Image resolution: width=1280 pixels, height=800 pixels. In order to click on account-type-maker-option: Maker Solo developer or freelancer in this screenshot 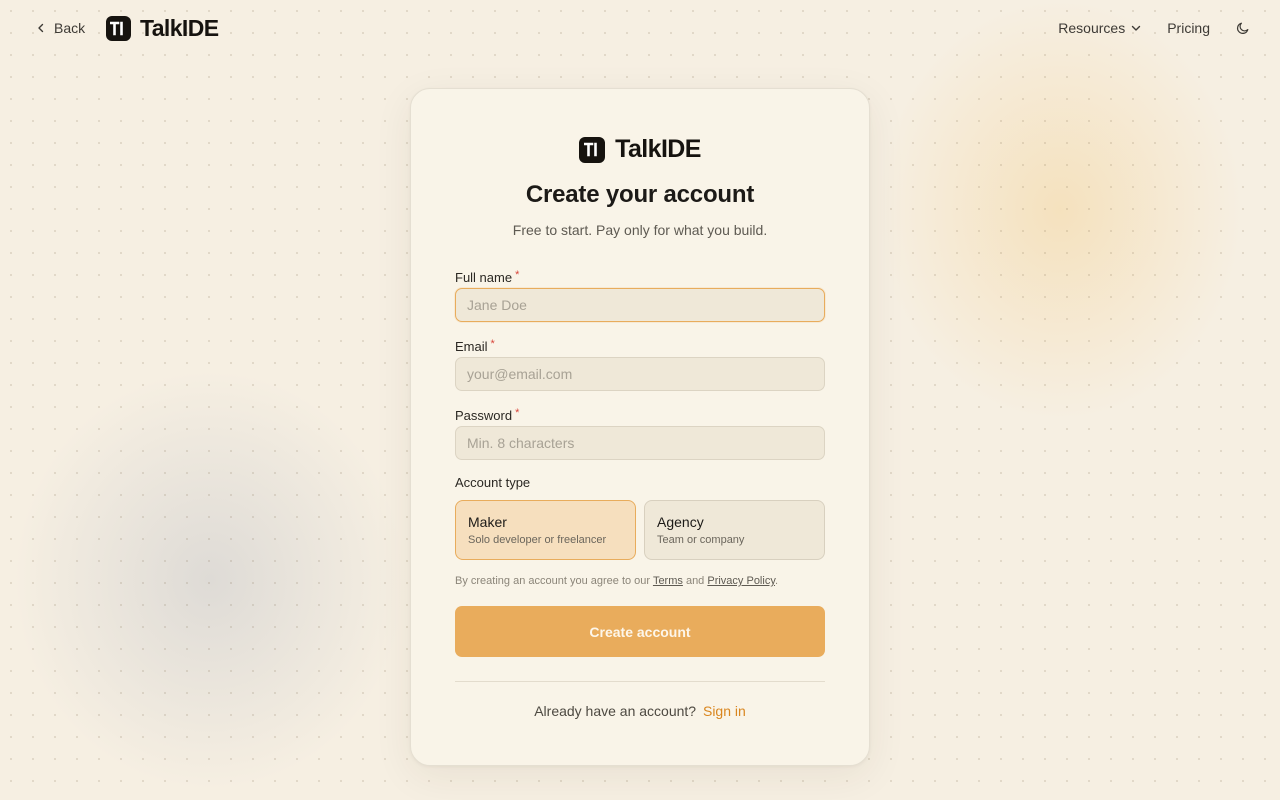, I will do `click(545, 530)`.